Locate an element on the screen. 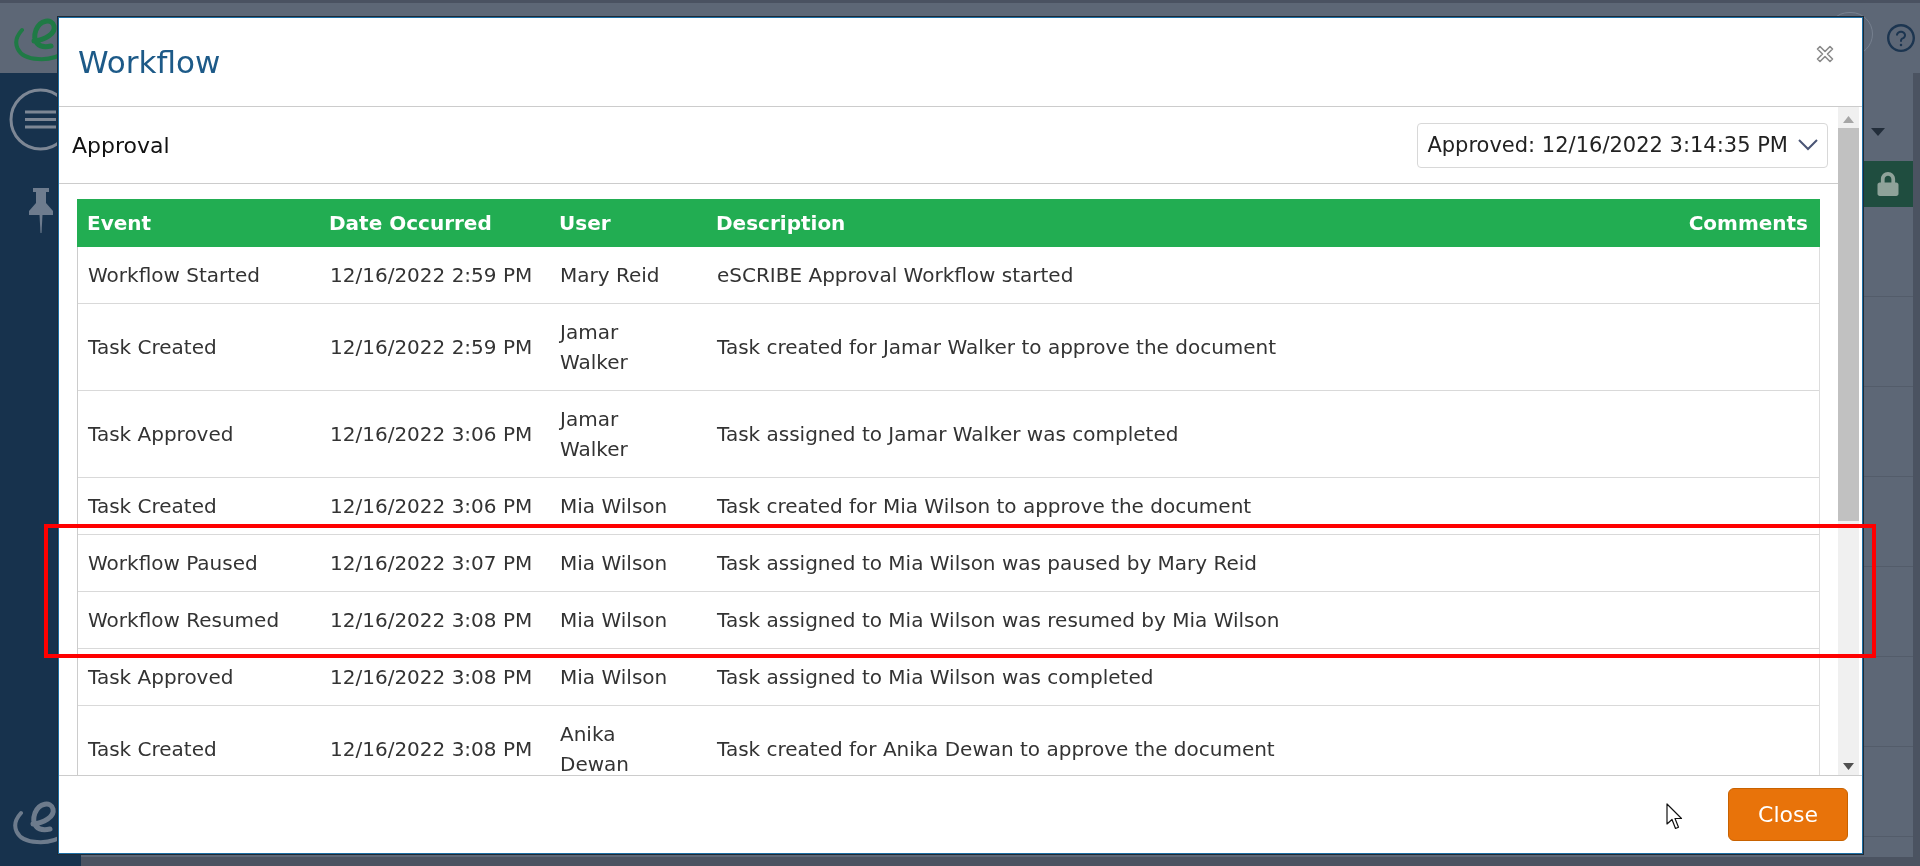  approval-select: Approved: 12/16/2022 3:14:35 PM is located at coordinates (1622, 145).